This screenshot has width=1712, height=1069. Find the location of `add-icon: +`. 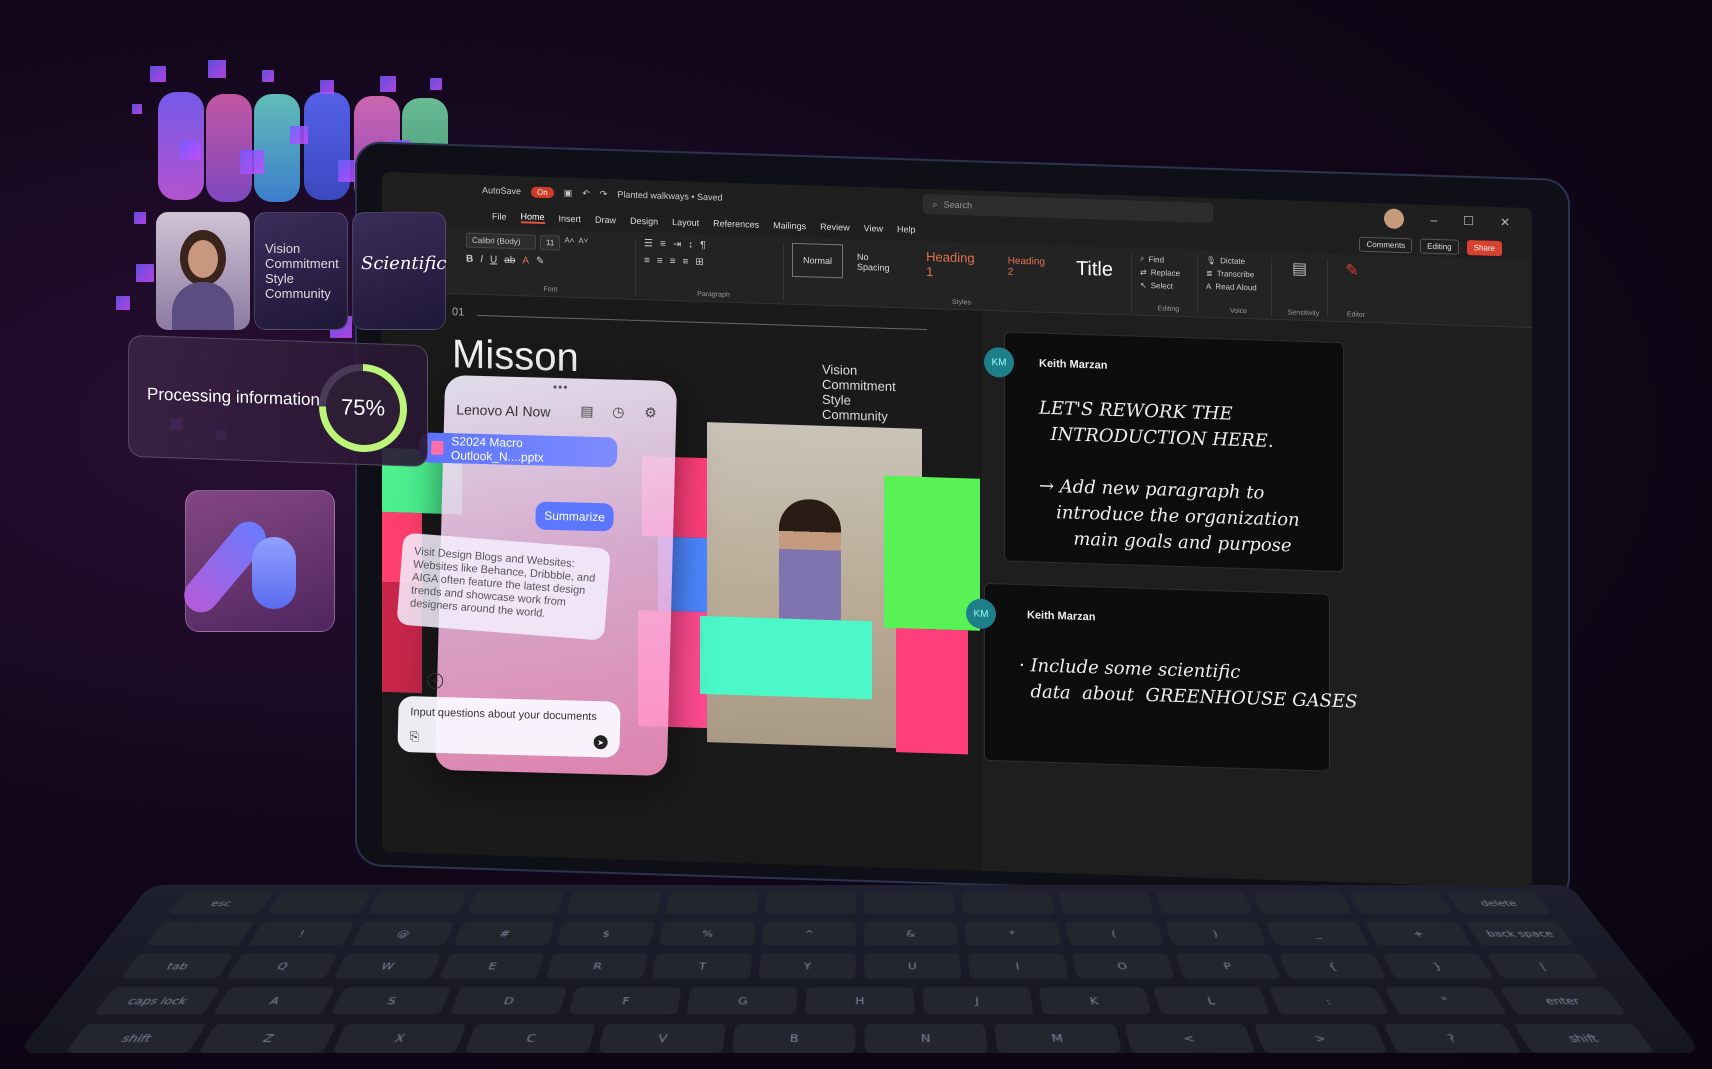

add-icon: + is located at coordinates (435, 681).